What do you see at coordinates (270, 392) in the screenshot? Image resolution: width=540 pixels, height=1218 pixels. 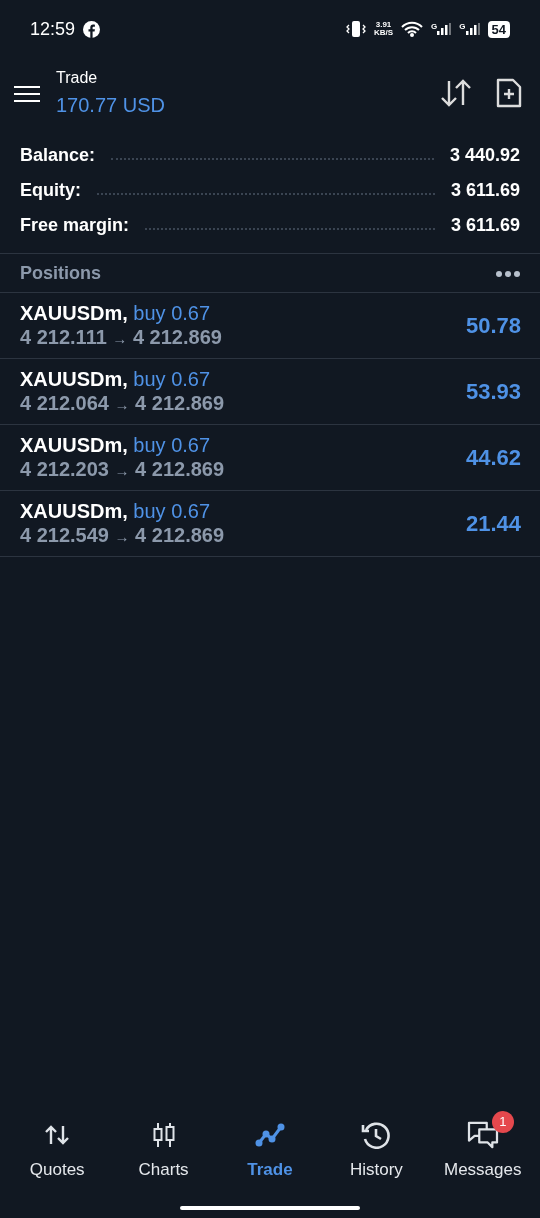 I see `position-row: XAUUSDm, buy 0.67 4 212.064 → 4 212.869 53.93` at bounding box center [270, 392].